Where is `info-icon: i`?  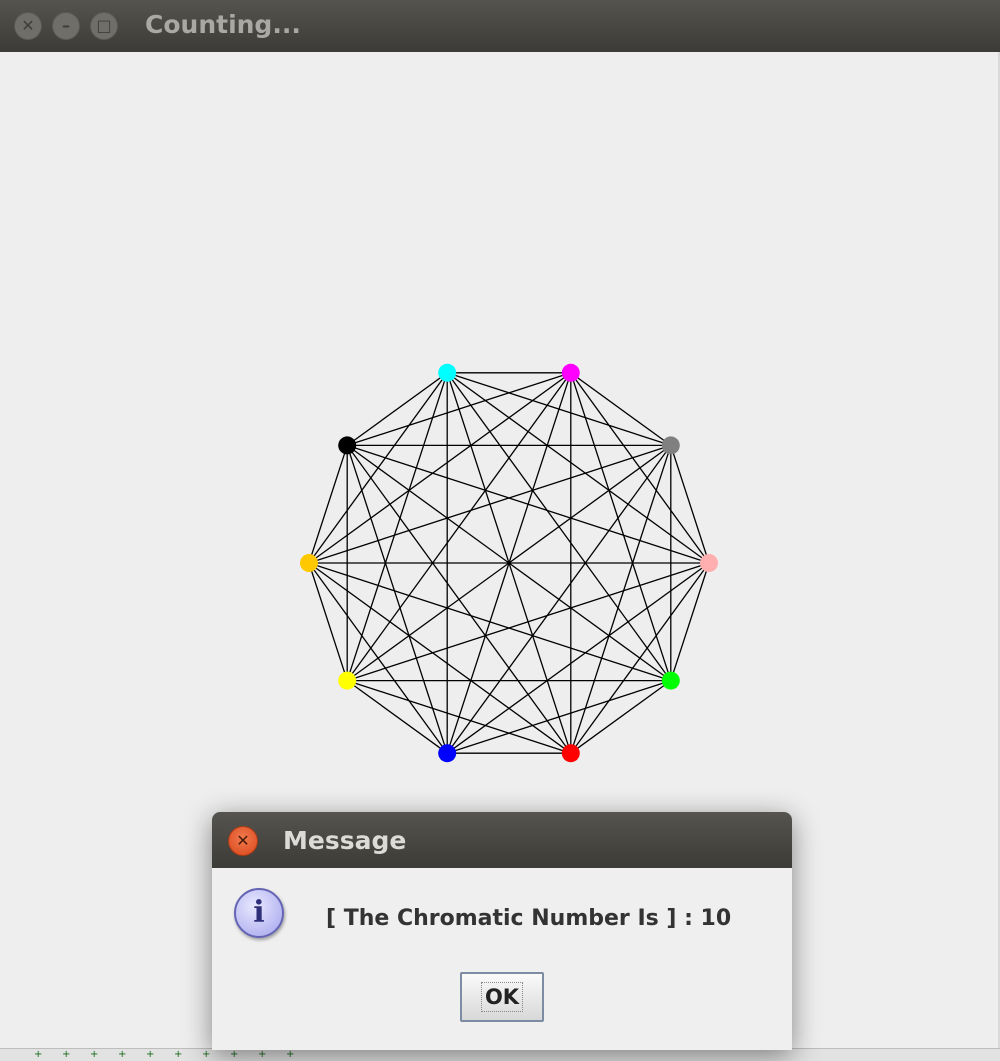
info-icon: i is located at coordinates (259, 913).